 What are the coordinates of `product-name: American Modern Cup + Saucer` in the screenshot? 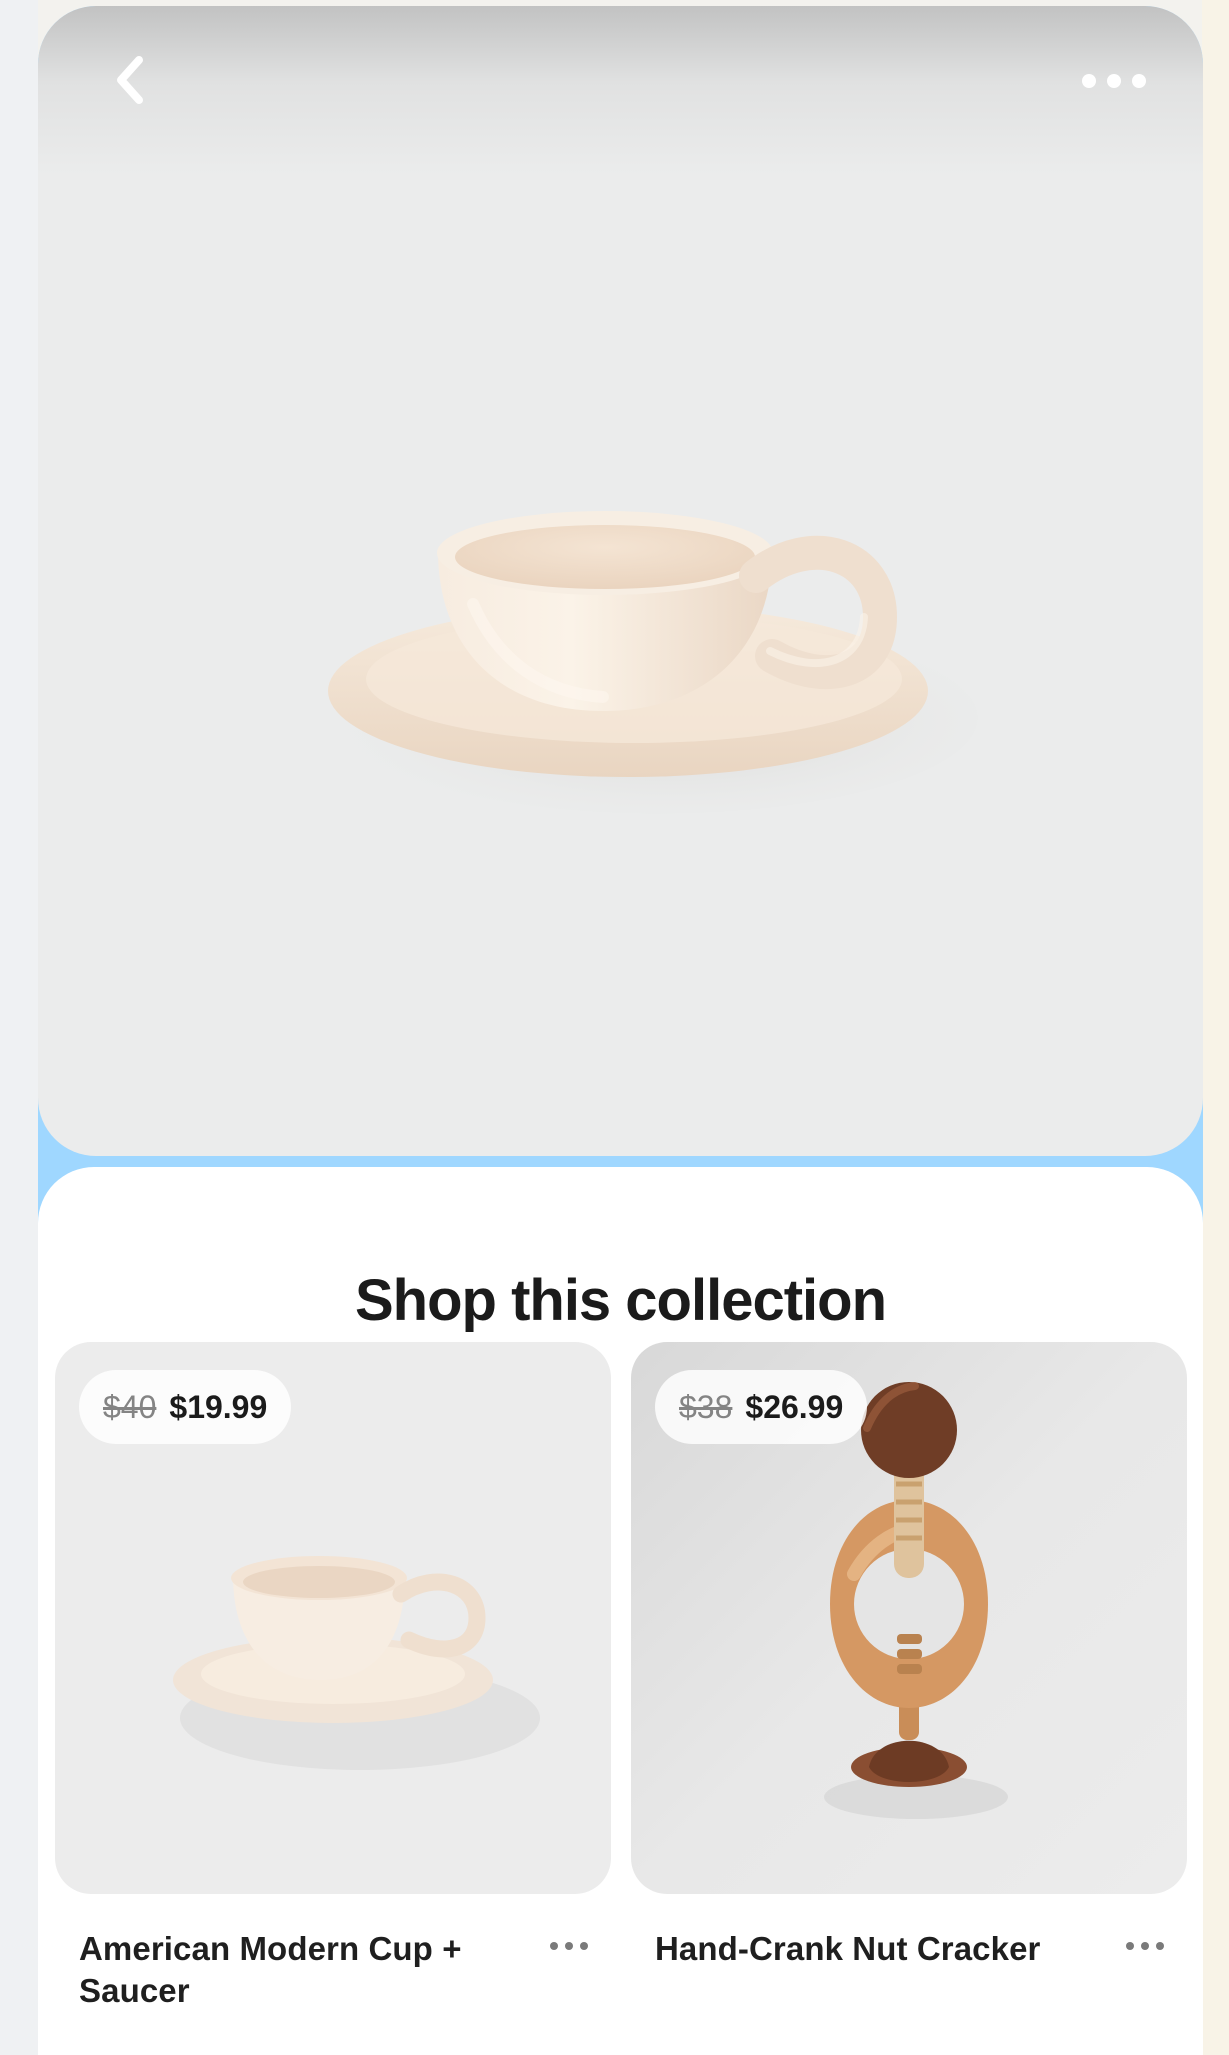 It's located at (289, 1970).